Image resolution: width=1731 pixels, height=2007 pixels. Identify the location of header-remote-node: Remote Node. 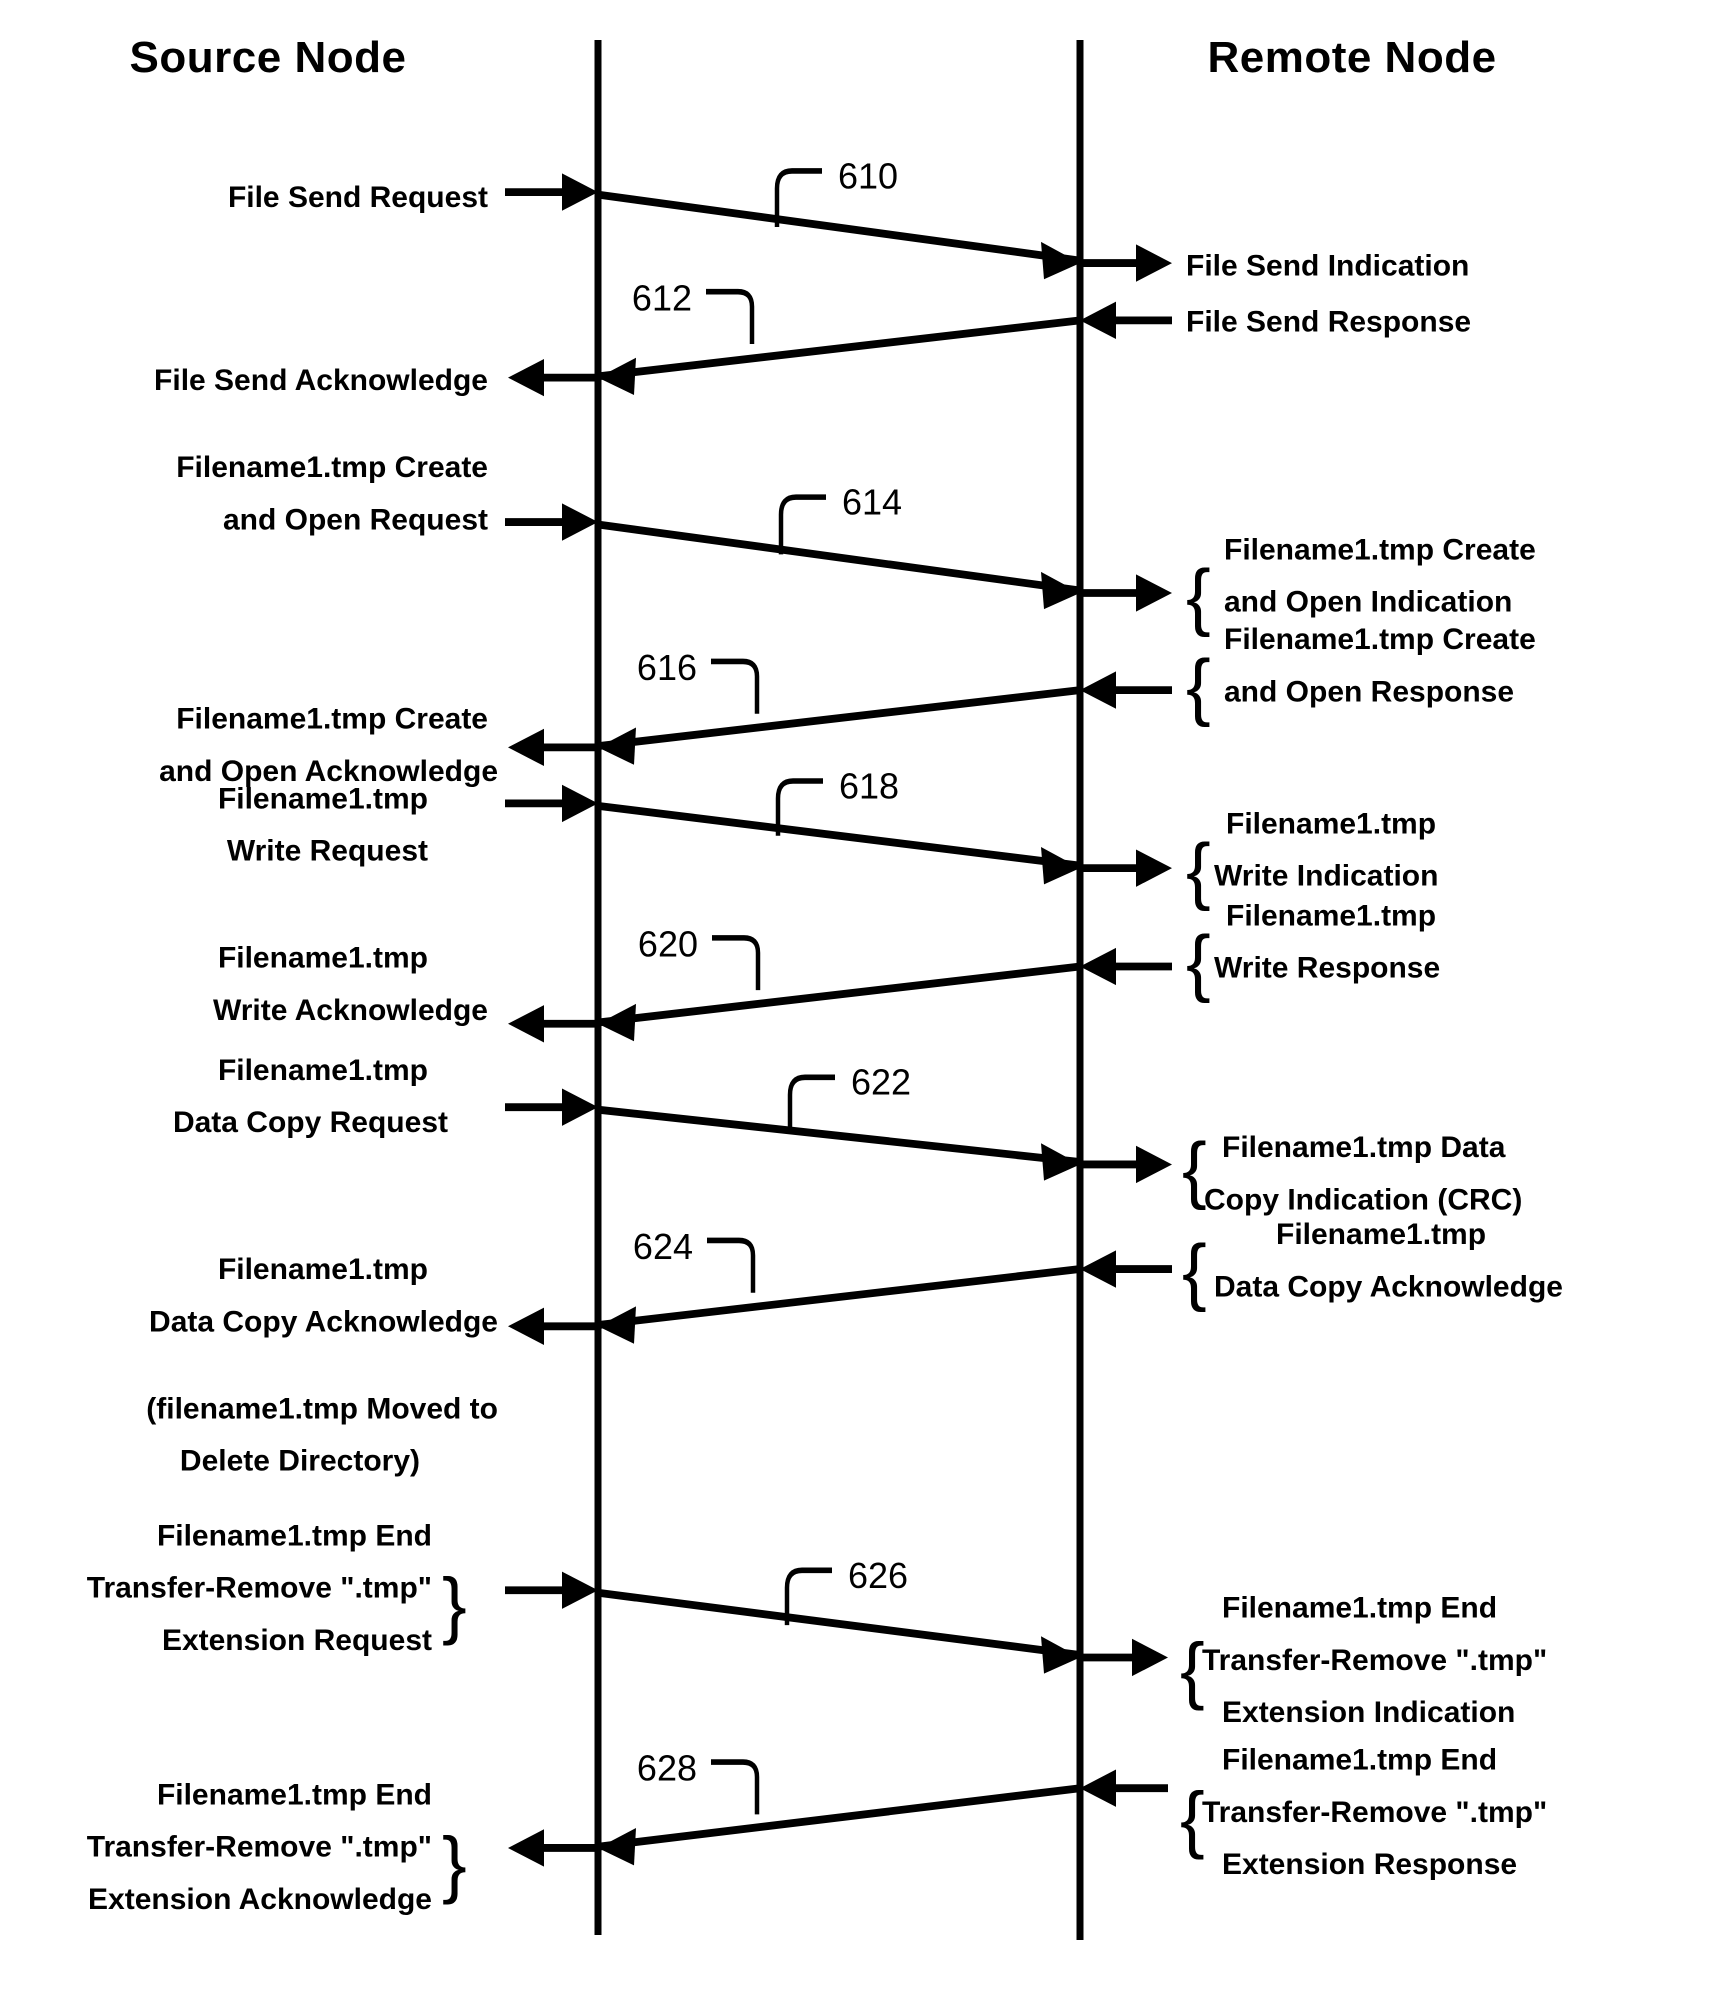
(1351, 57).